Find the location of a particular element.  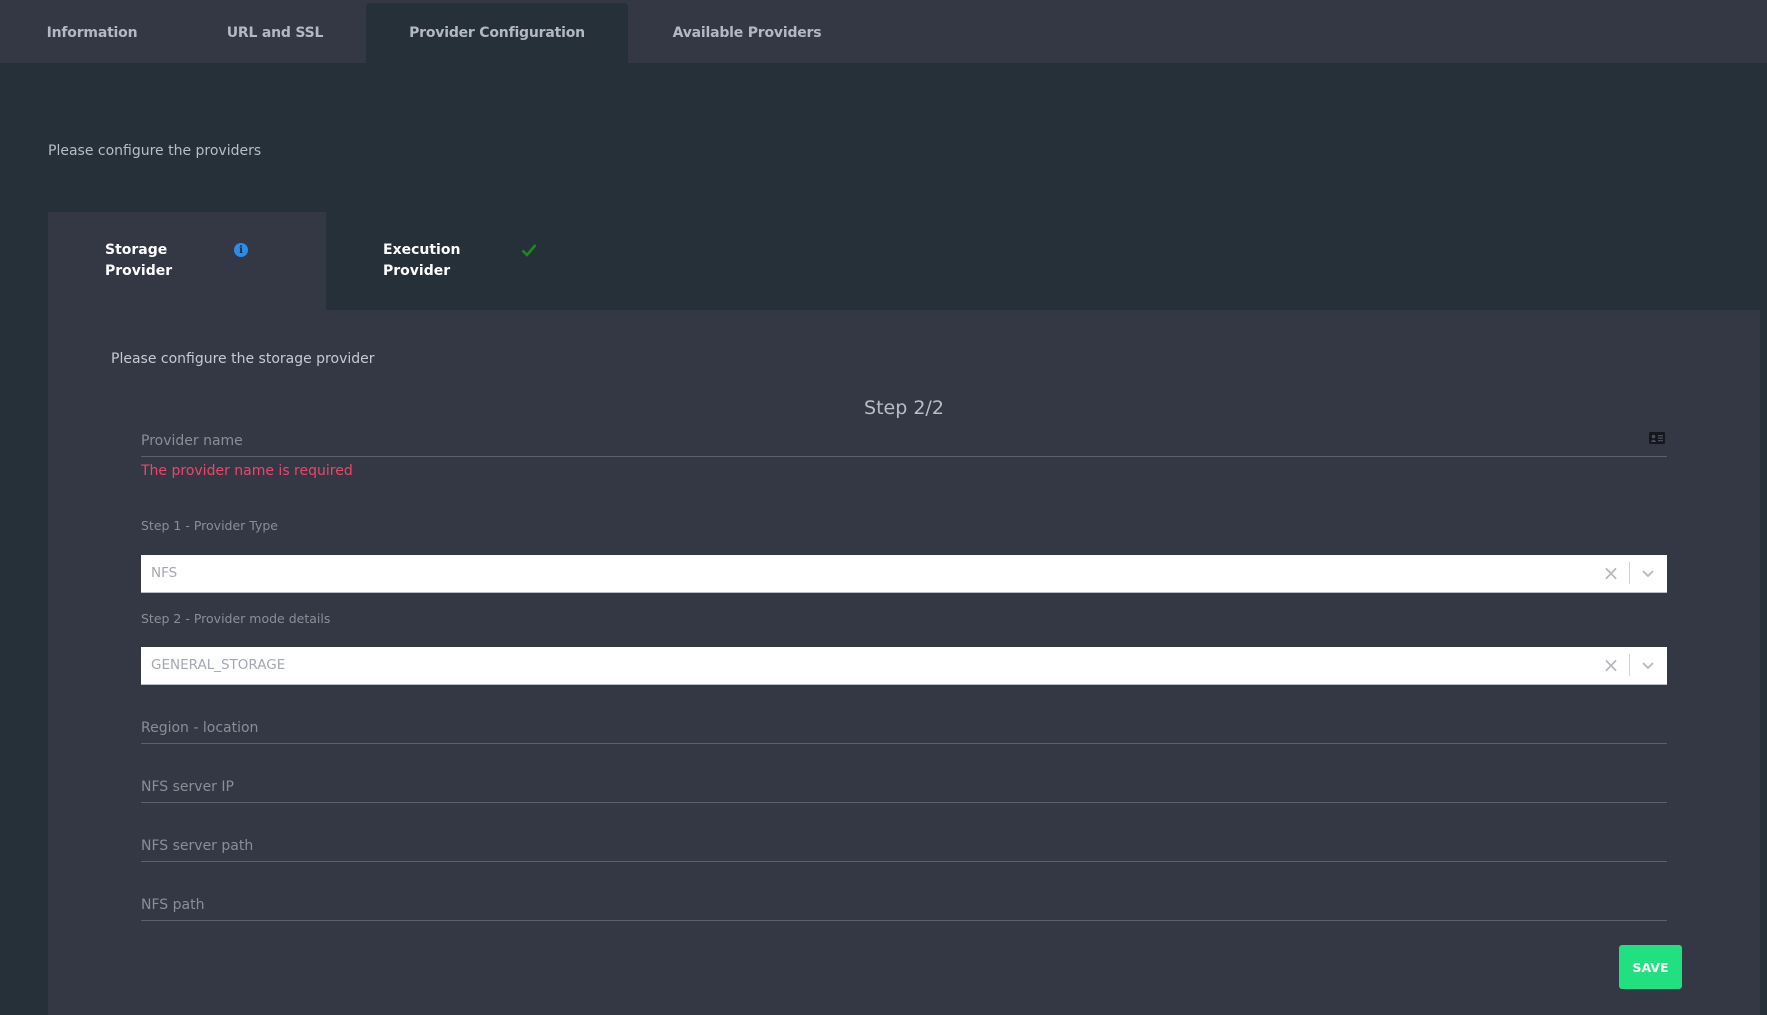

page-intro-text: Please configure the providers is located at coordinates (155, 151).